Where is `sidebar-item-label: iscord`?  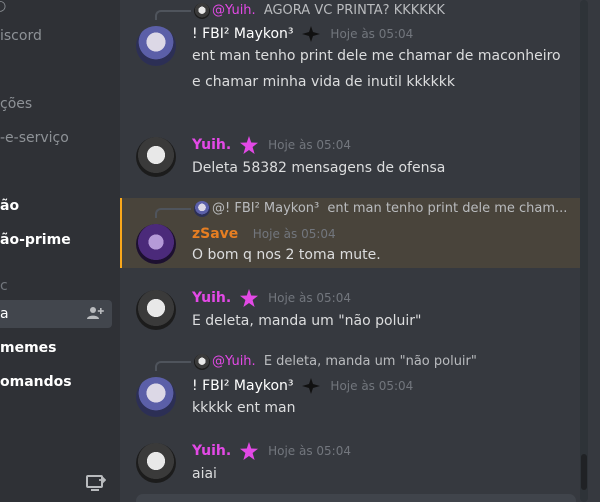
sidebar-item-label: iscord is located at coordinates (21, 36).